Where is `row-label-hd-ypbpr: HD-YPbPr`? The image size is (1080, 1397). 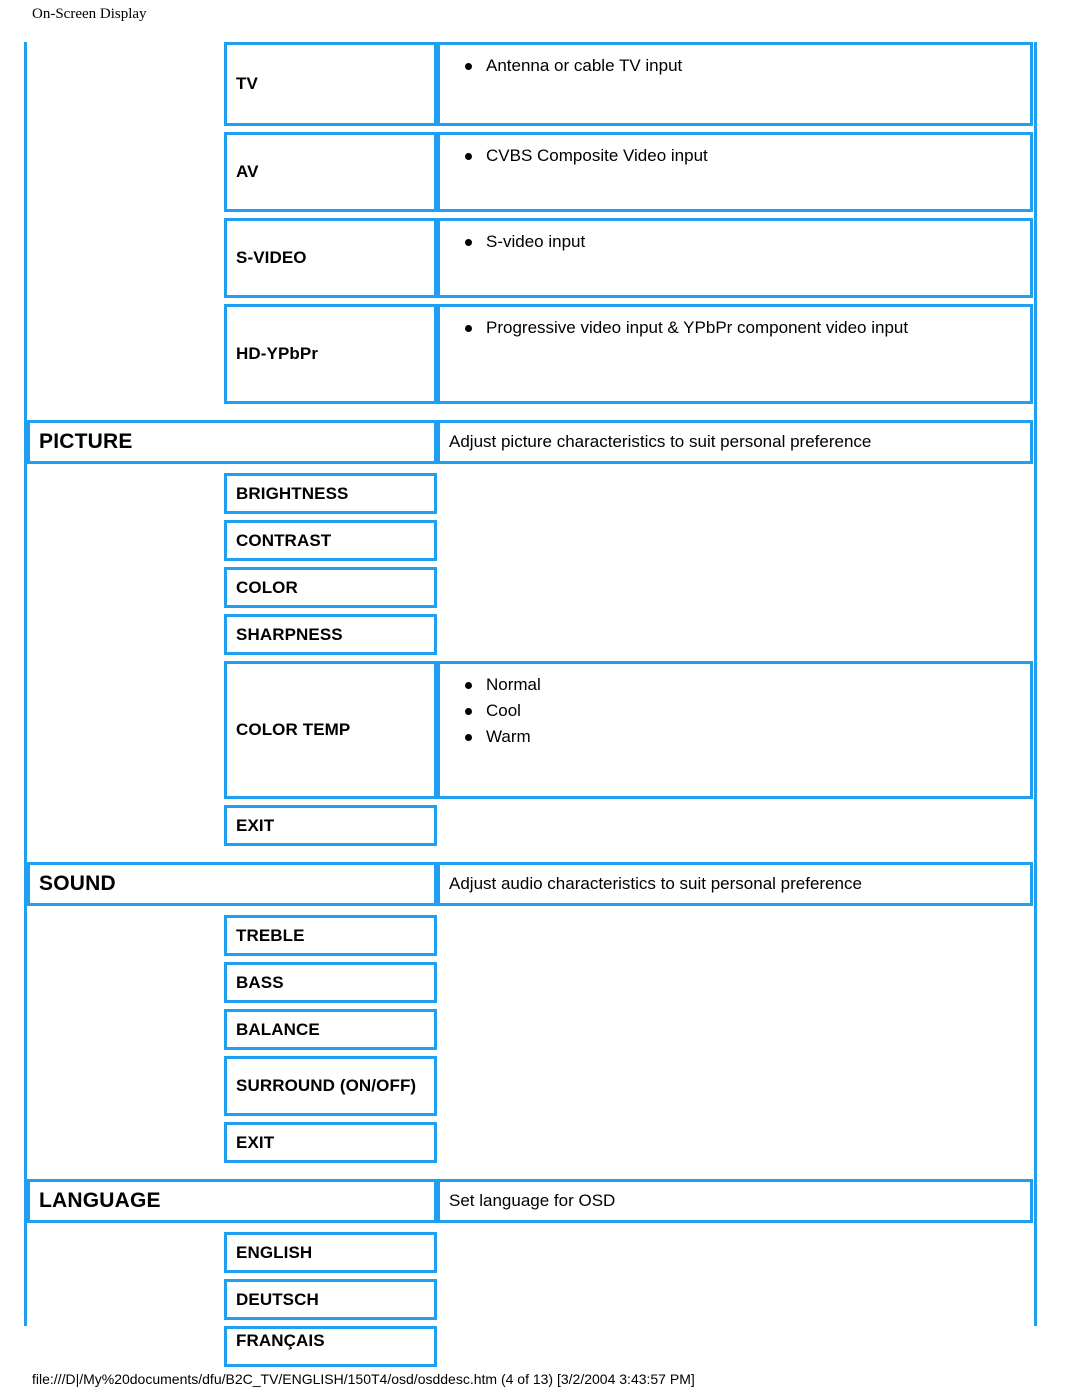
row-label-hd-ypbpr: HD-YPbPr is located at coordinates (330, 354).